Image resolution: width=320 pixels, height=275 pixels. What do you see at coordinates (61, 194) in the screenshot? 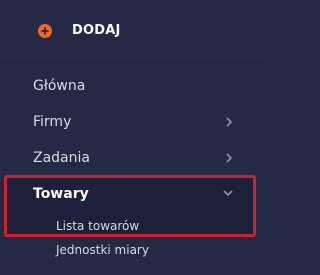
I see `sidebar-item-label: Towary` at bounding box center [61, 194].